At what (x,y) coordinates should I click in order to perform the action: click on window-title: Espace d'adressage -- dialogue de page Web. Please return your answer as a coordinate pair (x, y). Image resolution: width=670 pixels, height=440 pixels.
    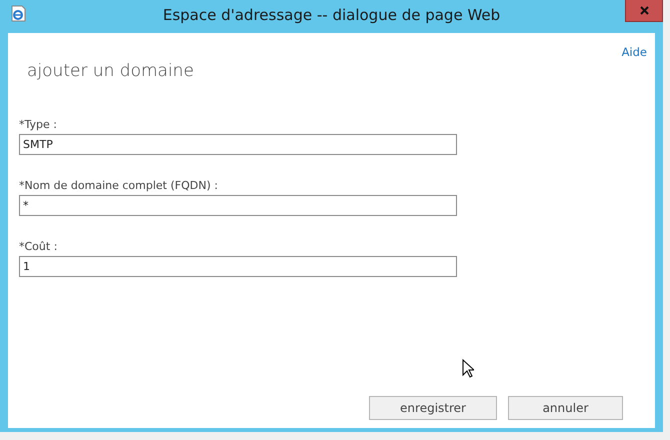
    Looking at the image, I should click on (331, 15).